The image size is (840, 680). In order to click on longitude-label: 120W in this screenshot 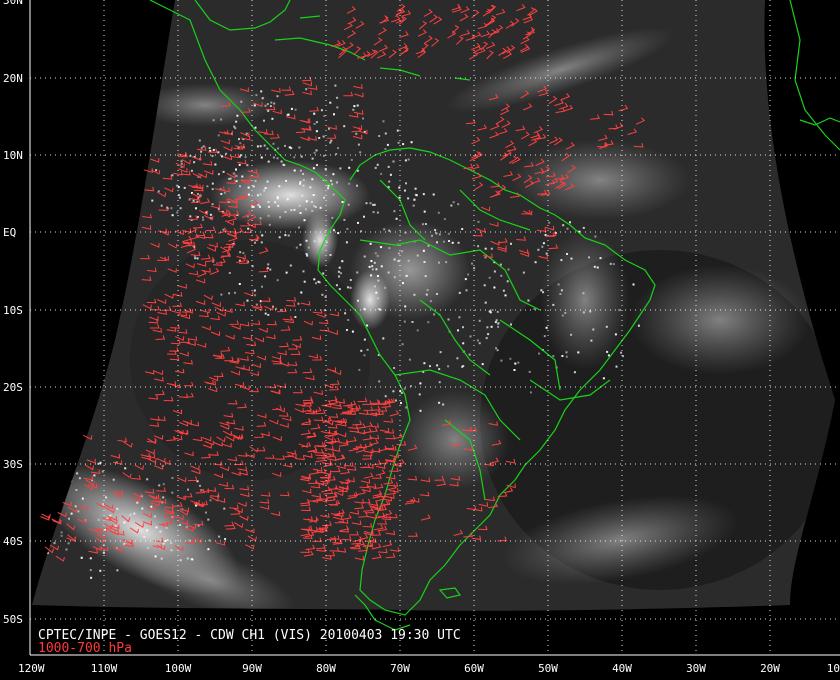, I will do `click(31, 668)`.